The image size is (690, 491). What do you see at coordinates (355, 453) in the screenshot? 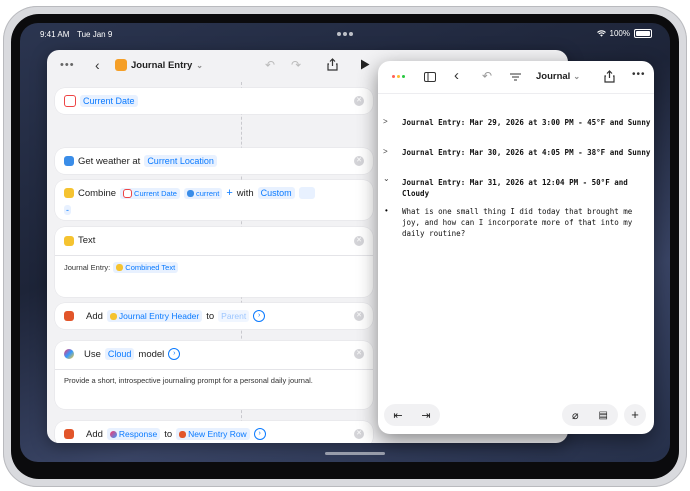
I see `home-indicator` at bounding box center [355, 453].